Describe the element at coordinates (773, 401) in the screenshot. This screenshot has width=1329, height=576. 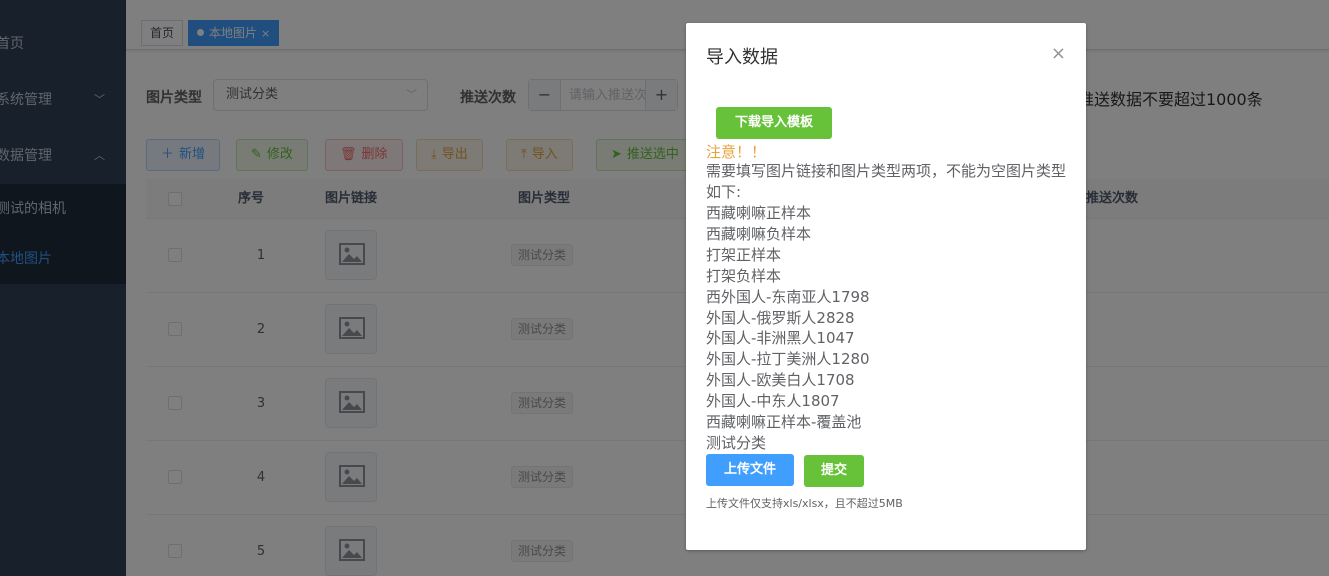
I see `list-item: 外国人-中东人1807` at that location.